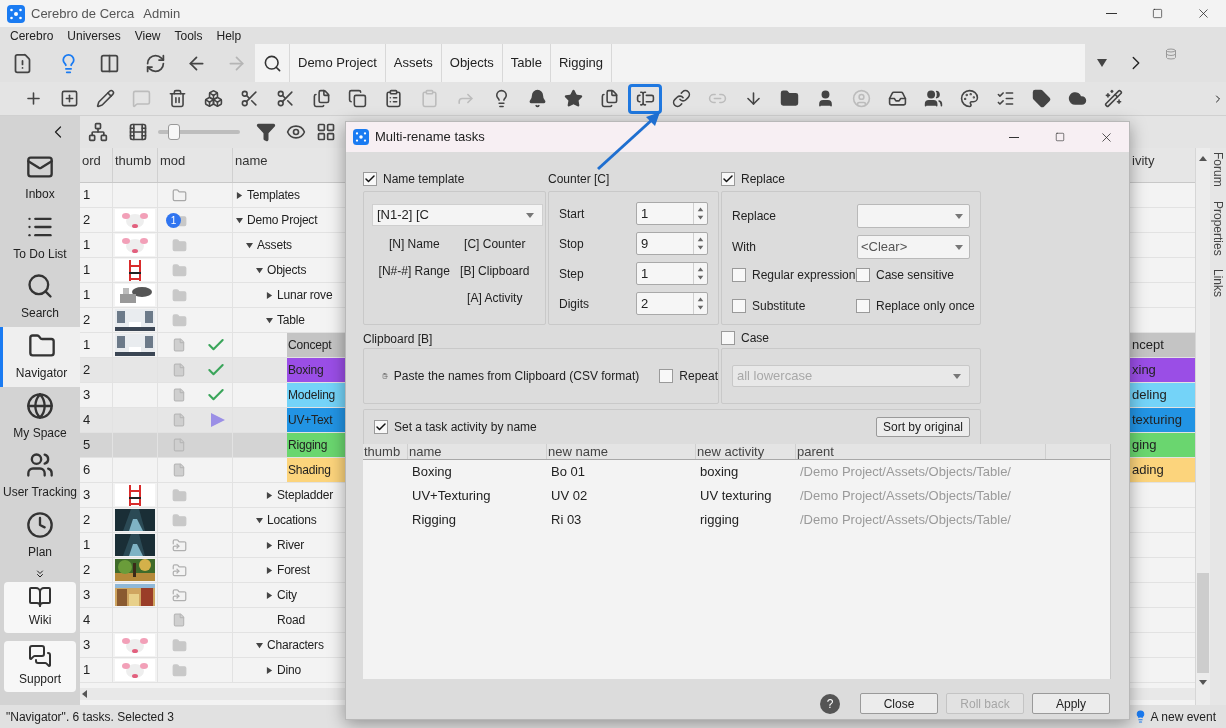 The height and width of the screenshot is (728, 1226). Describe the element at coordinates (273, 195) in the screenshot. I see `node-name: Templates` at that location.